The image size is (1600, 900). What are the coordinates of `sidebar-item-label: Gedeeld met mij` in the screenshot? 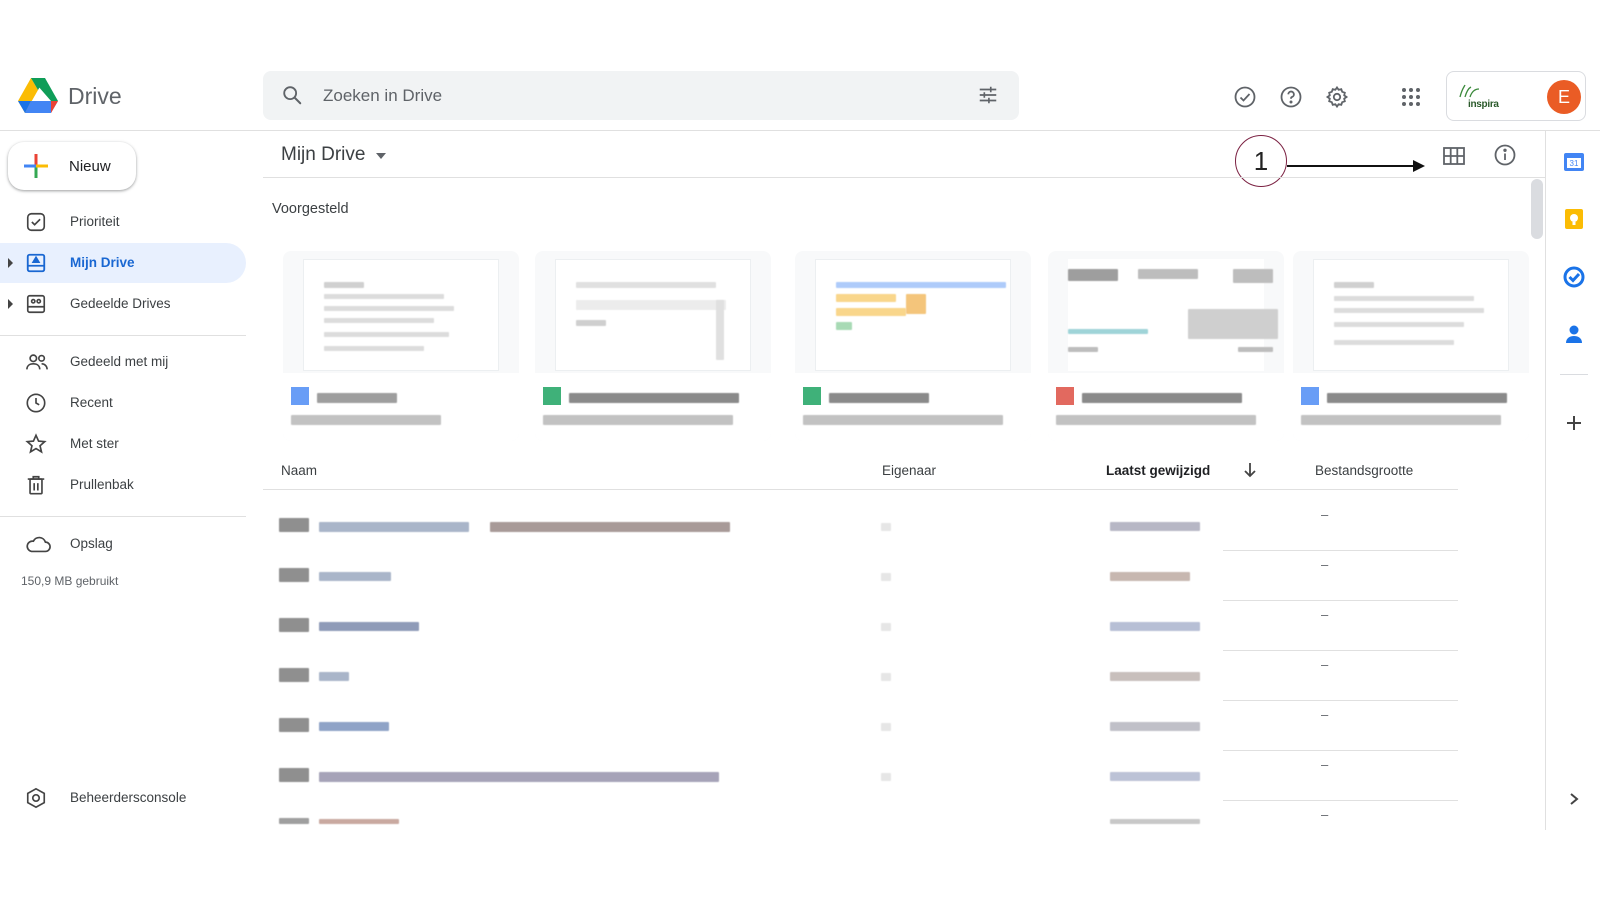 It's located at (119, 361).